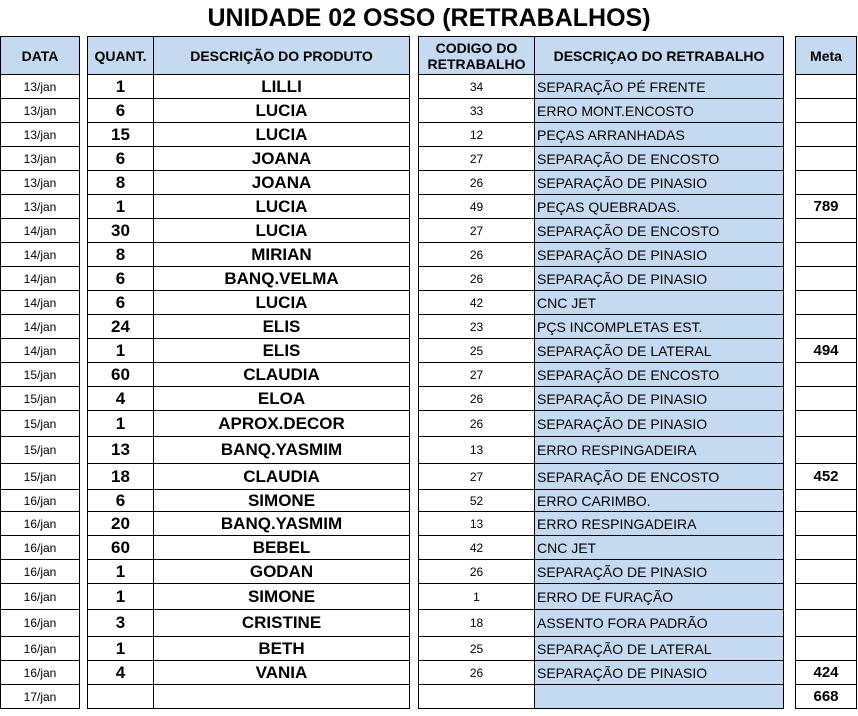 This screenshot has width=858, height=716. What do you see at coordinates (659, 697) in the screenshot?
I see `rework-description-cell` at bounding box center [659, 697].